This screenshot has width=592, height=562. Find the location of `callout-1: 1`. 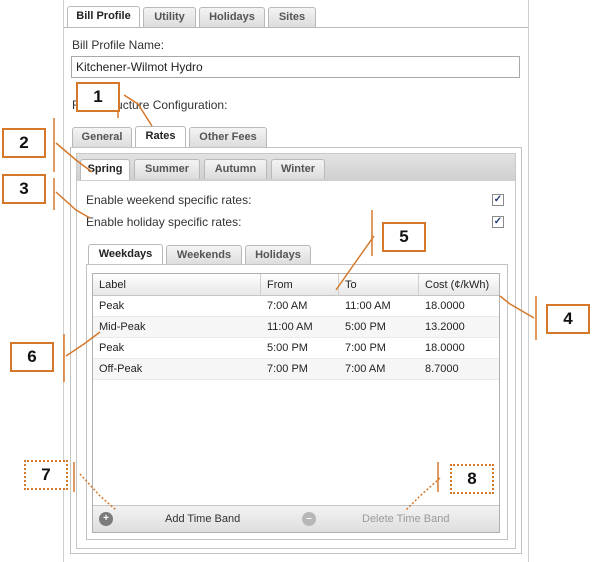

callout-1: 1 is located at coordinates (98, 97).